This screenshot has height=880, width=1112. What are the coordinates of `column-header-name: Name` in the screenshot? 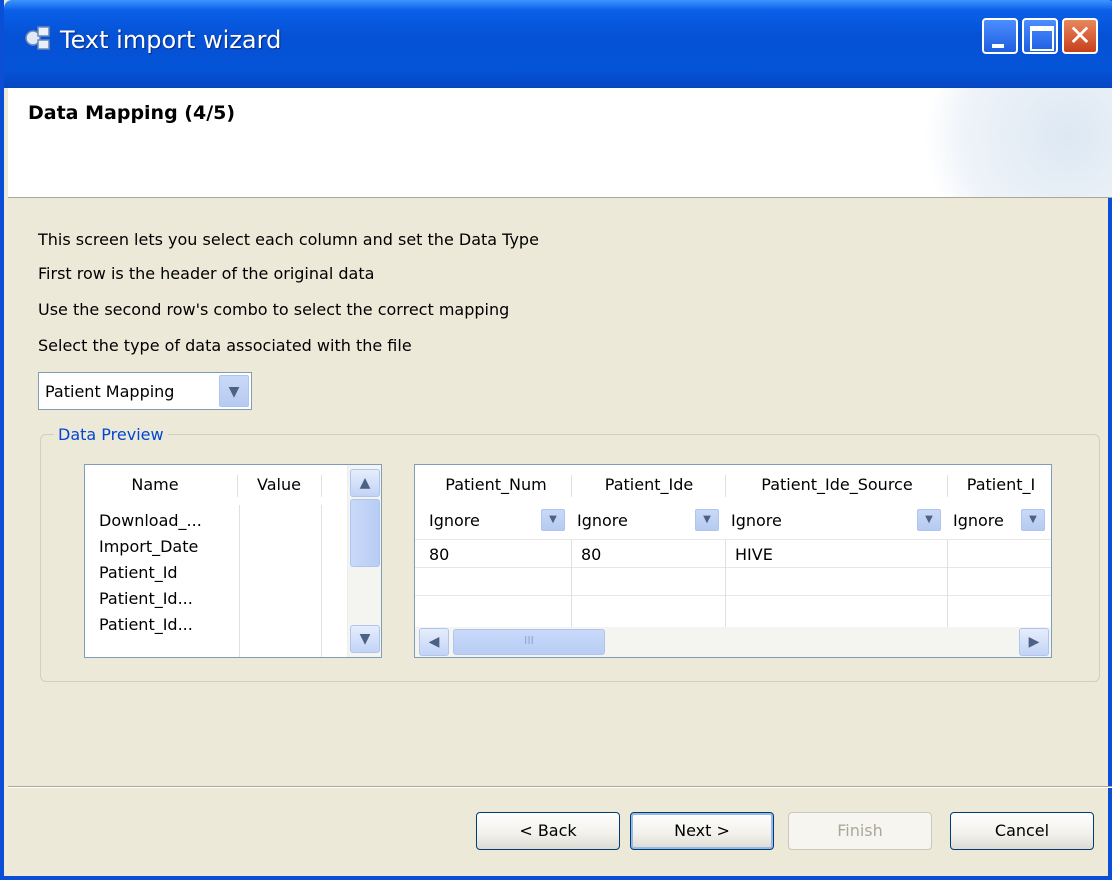 It's located at (155, 484).